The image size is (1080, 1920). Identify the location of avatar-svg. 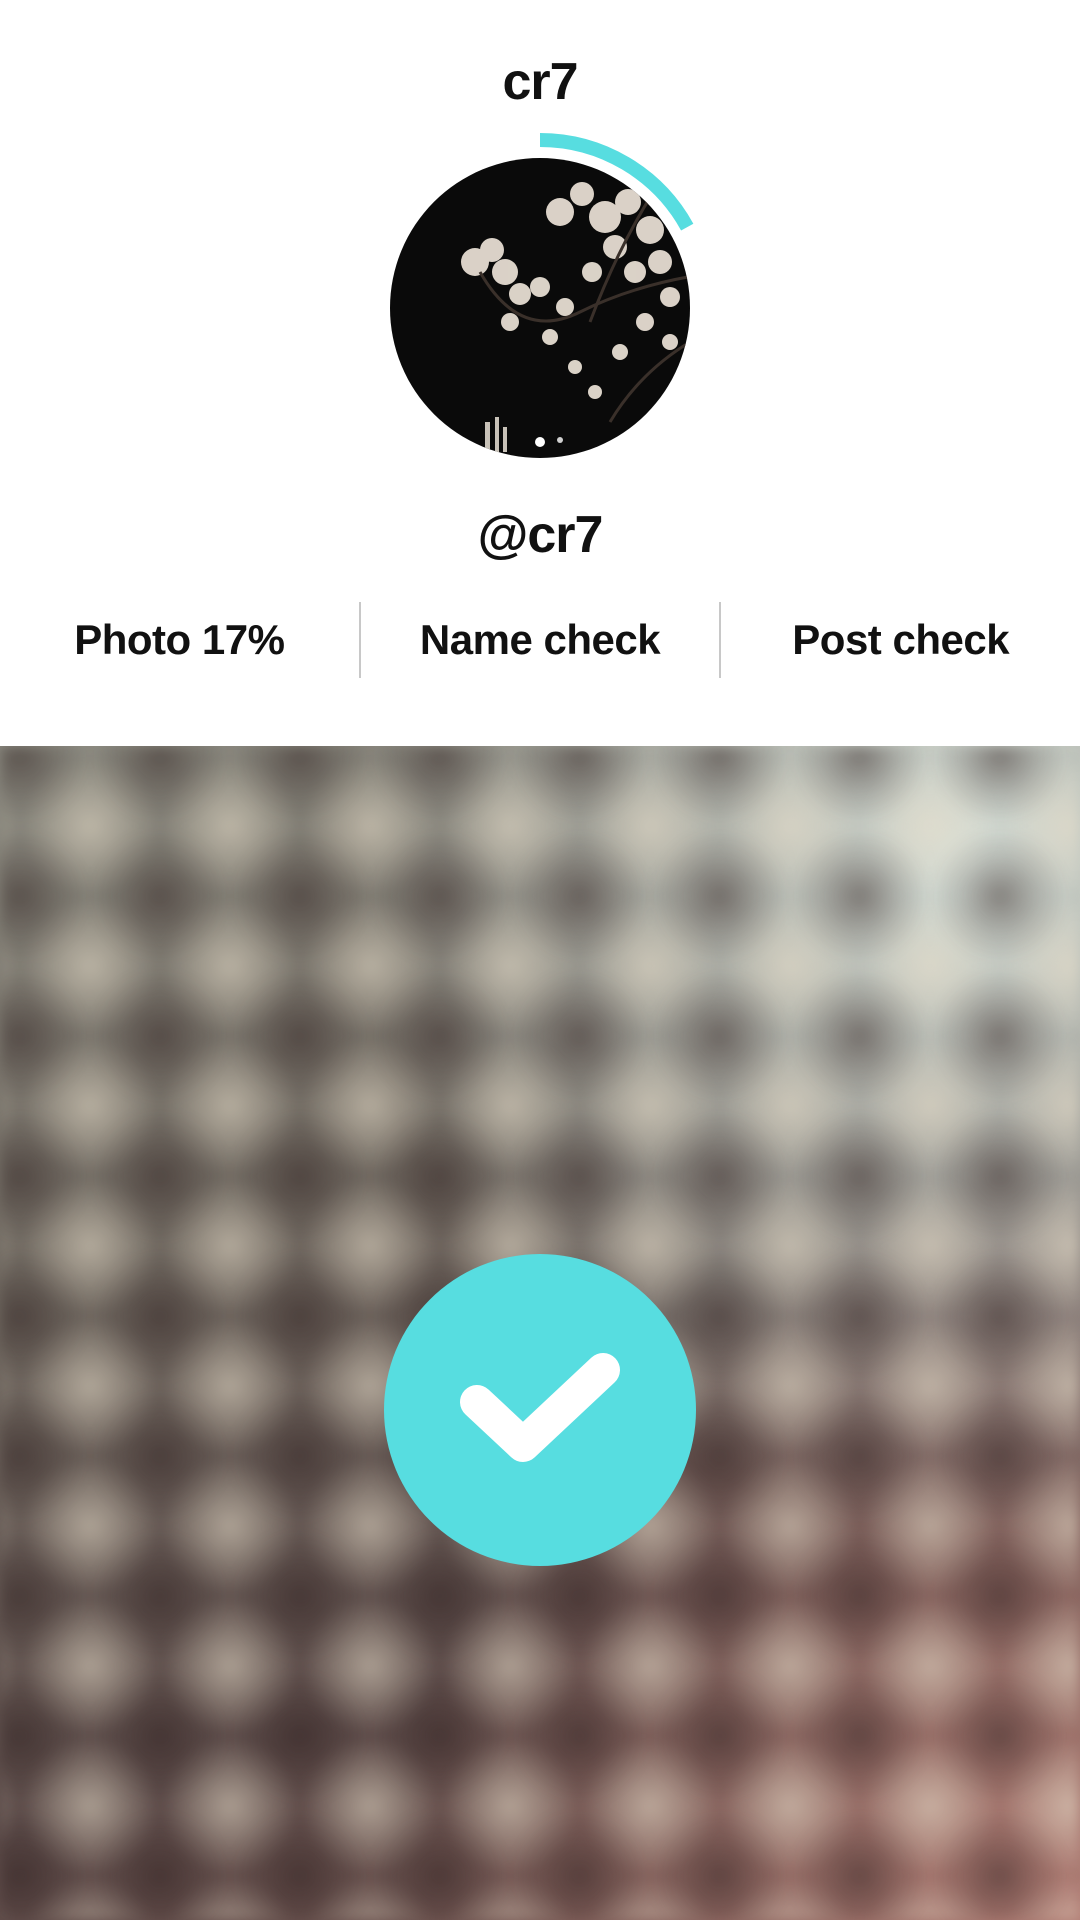
(540, 302).